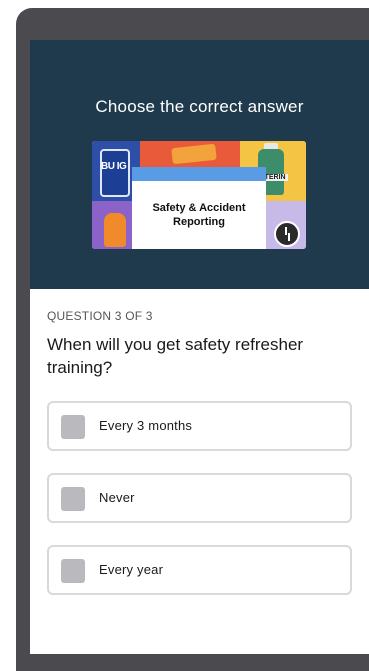 This screenshot has width=369, height=671. What do you see at coordinates (115, 173) in the screenshot?
I see `can-image` at bounding box center [115, 173].